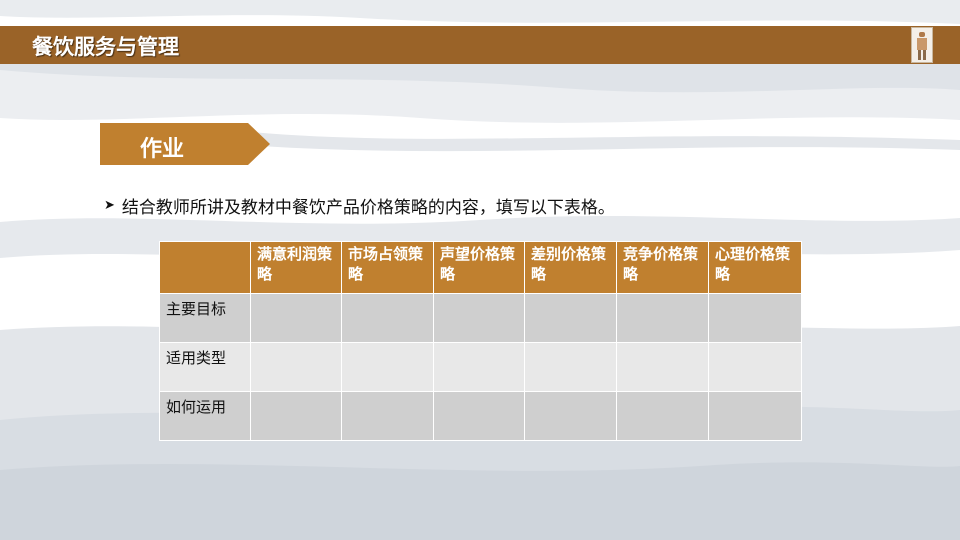 Image resolution: width=960 pixels, height=540 pixels. I want to click on arrow-right-icon: ➤, so click(109, 205).